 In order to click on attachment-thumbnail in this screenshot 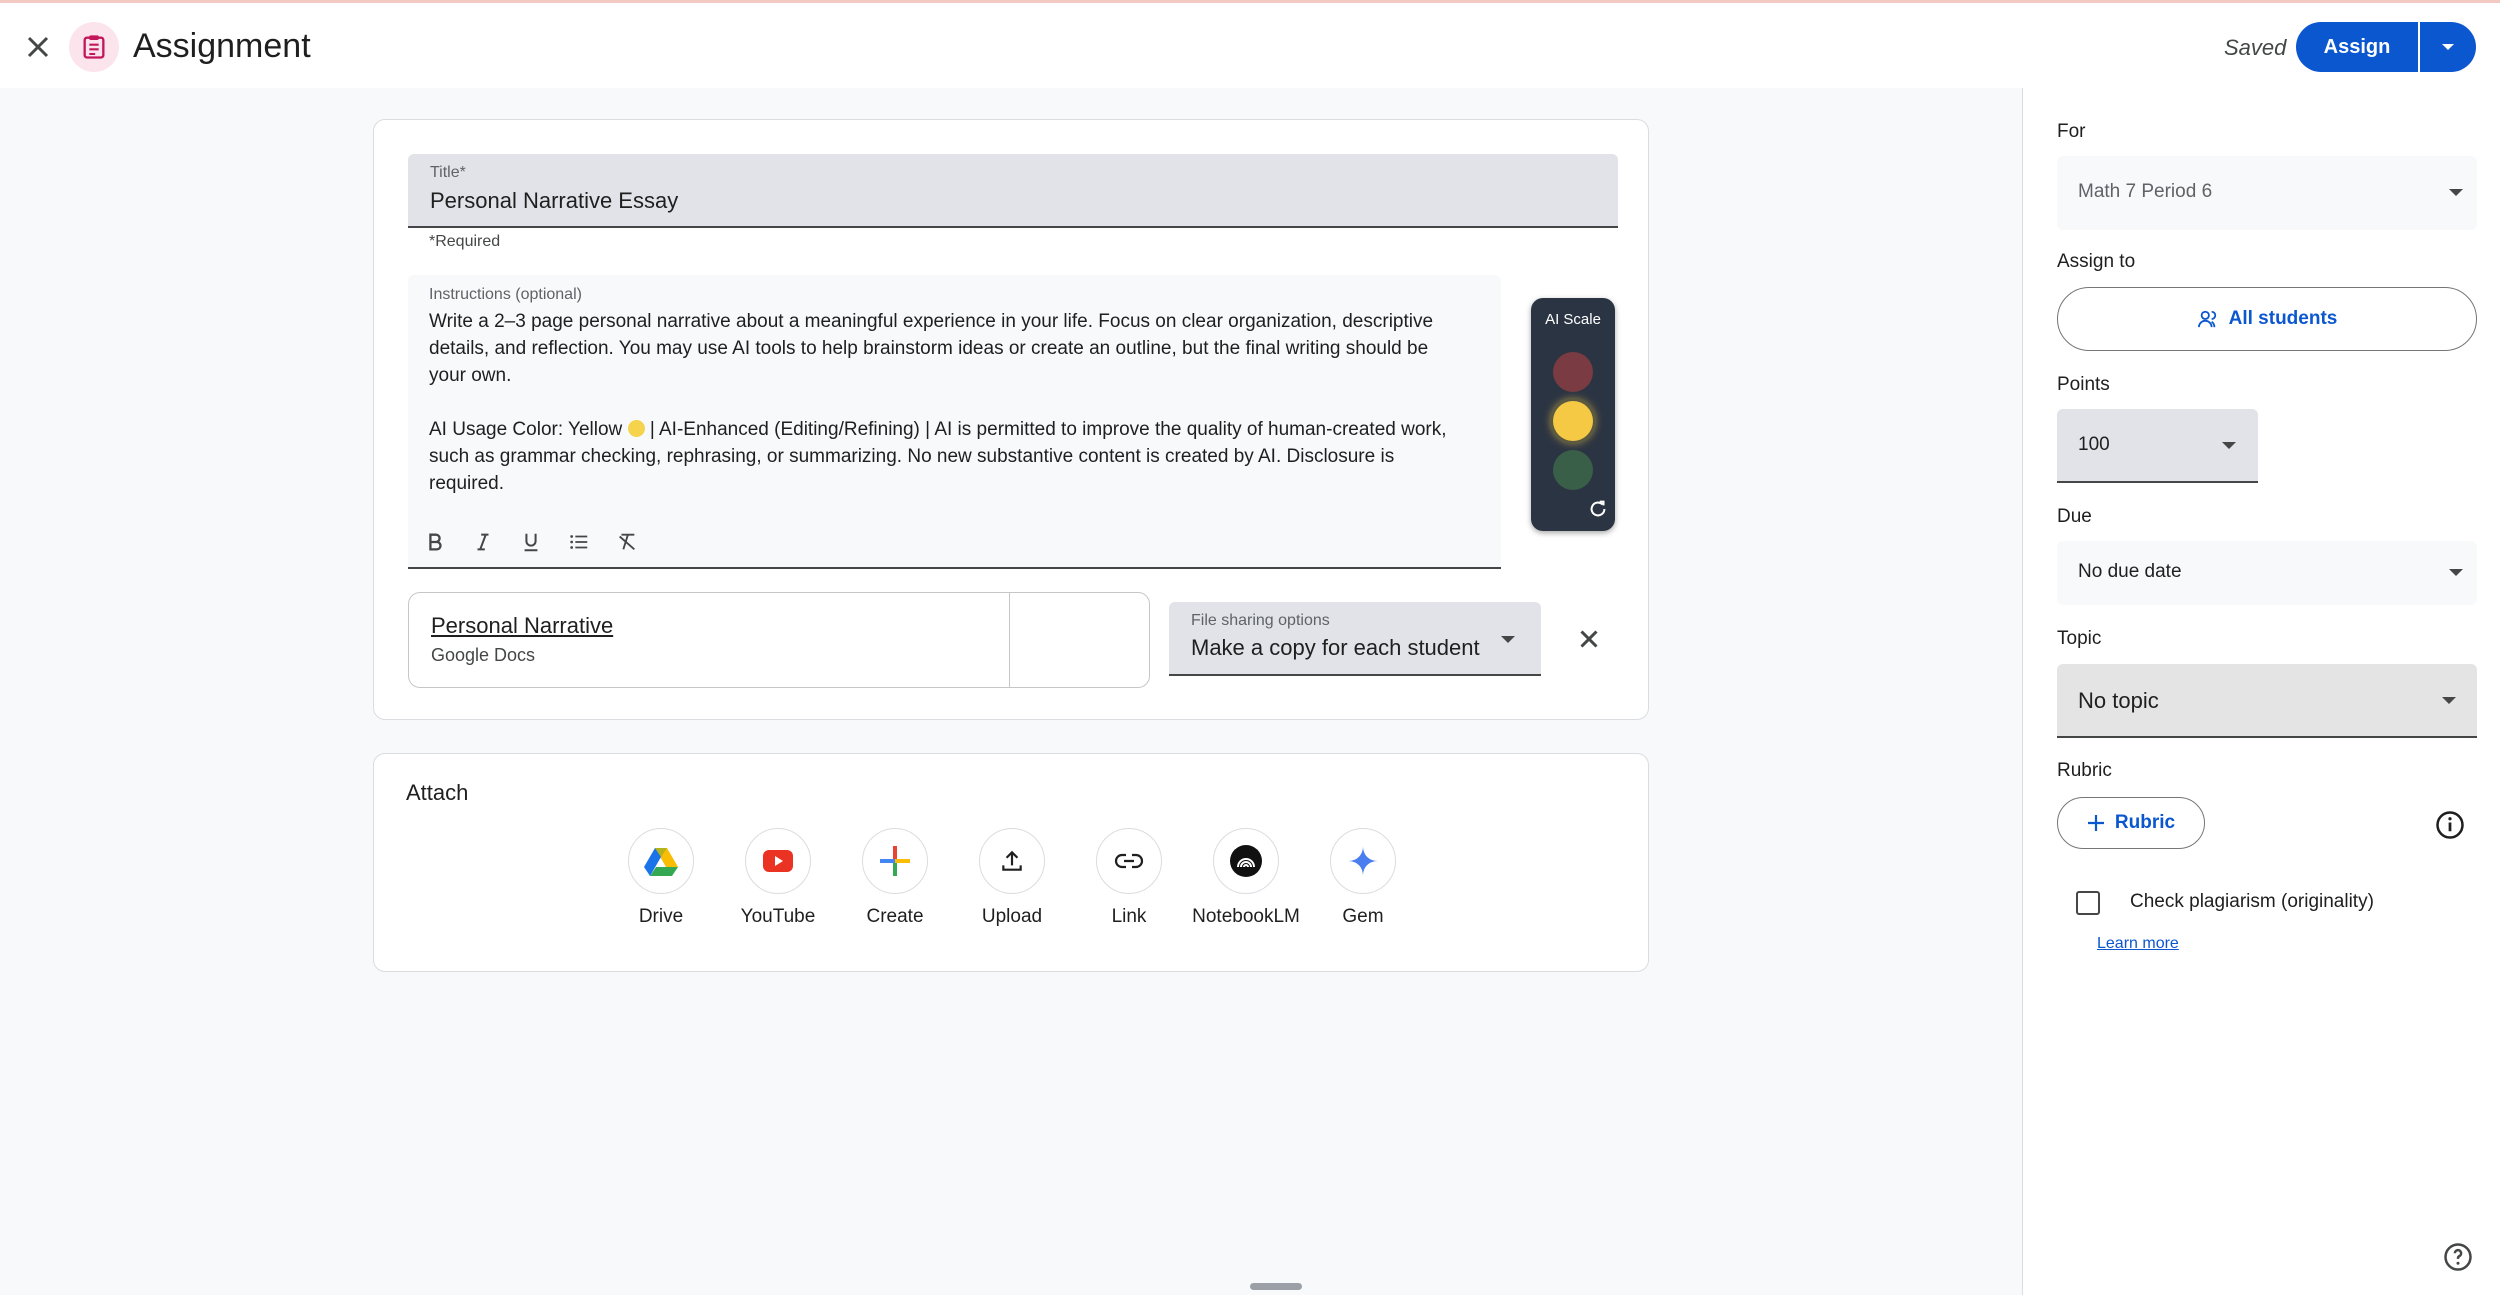, I will do `click(1079, 640)`.